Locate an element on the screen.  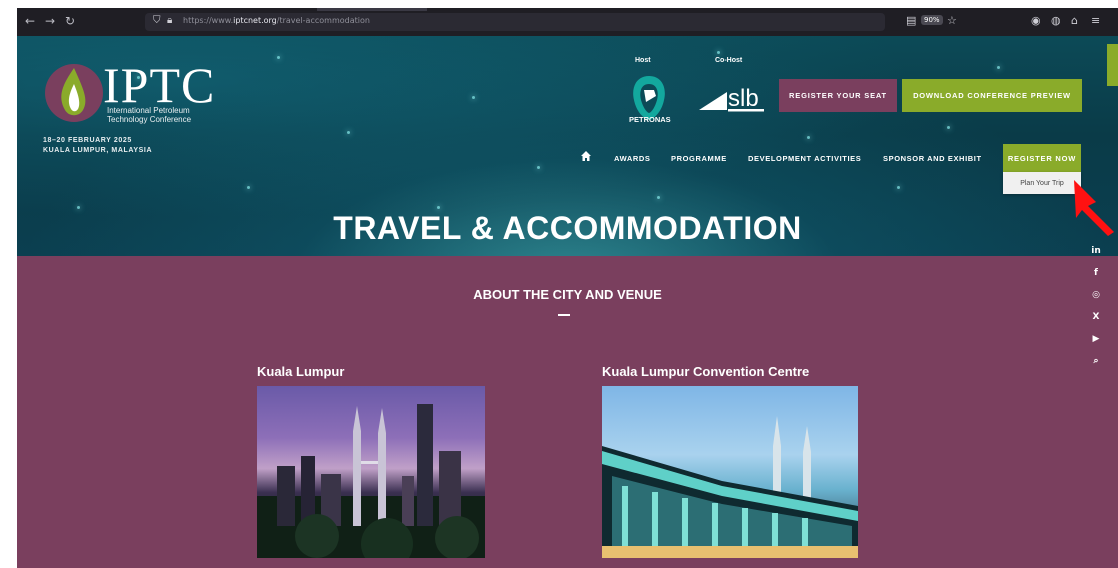
slb-logo-icon: slb is located at coordinates (732, 96).